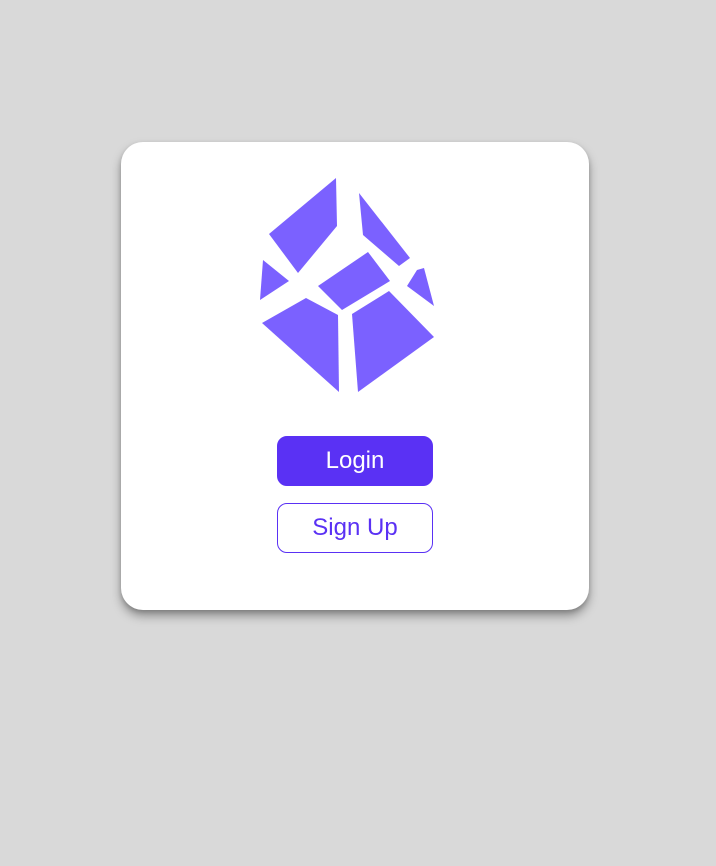 The height and width of the screenshot is (866, 716). What do you see at coordinates (356, 286) in the screenshot?
I see `cube-logo-icon` at bounding box center [356, 286].